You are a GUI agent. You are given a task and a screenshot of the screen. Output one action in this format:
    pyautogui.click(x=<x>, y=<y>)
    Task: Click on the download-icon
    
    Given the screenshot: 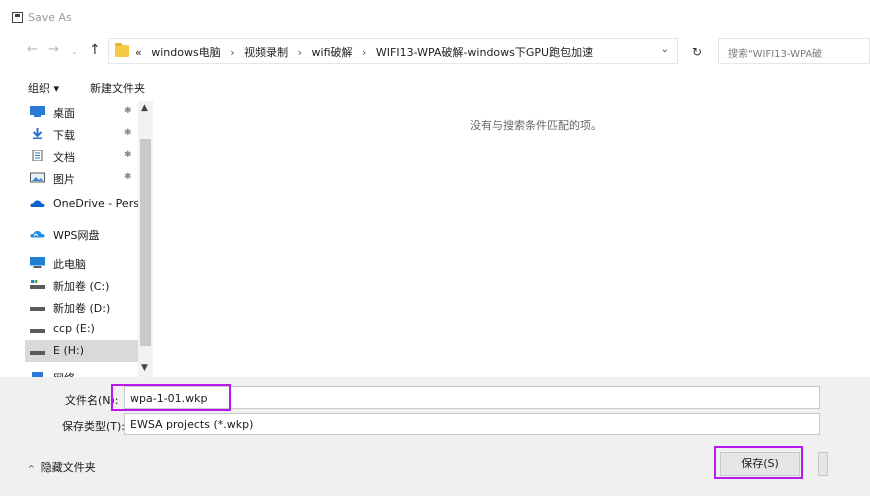 What is the action you would take?
    pyautogui.click(x=37, y=133)
    